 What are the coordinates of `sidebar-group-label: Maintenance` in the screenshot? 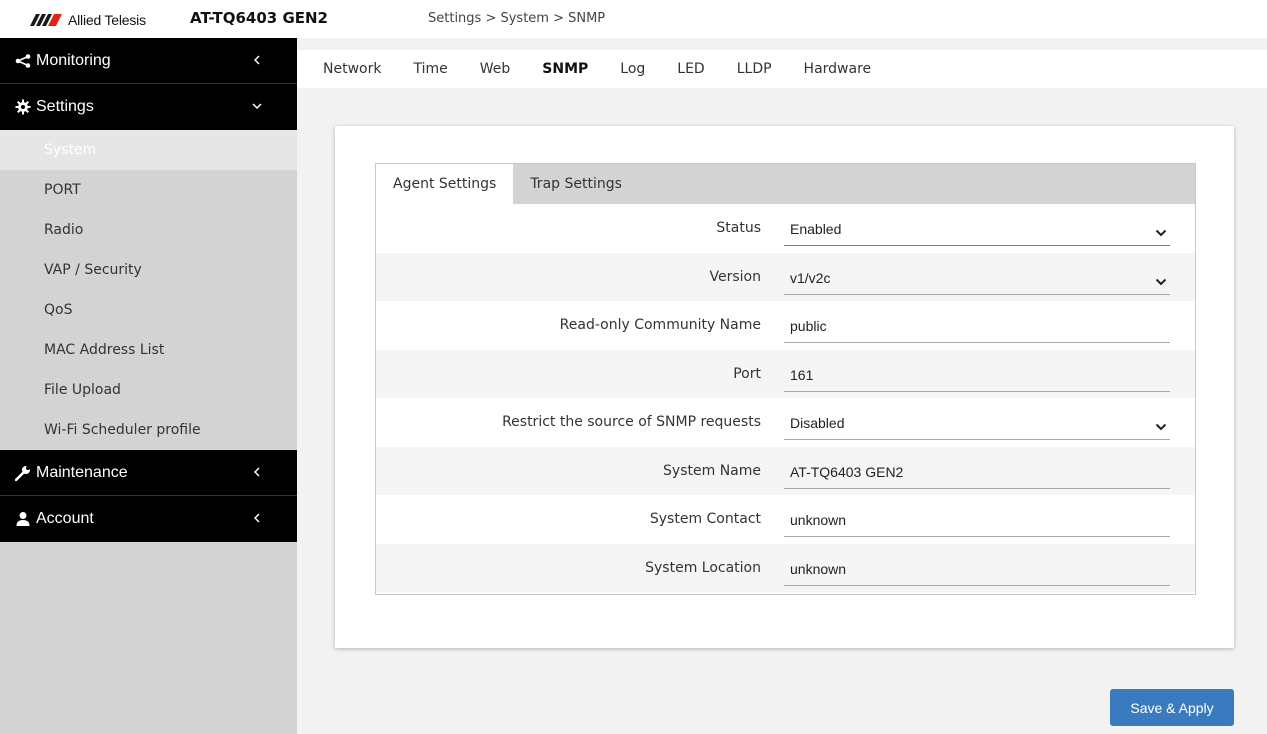 It's located at (82, 472).